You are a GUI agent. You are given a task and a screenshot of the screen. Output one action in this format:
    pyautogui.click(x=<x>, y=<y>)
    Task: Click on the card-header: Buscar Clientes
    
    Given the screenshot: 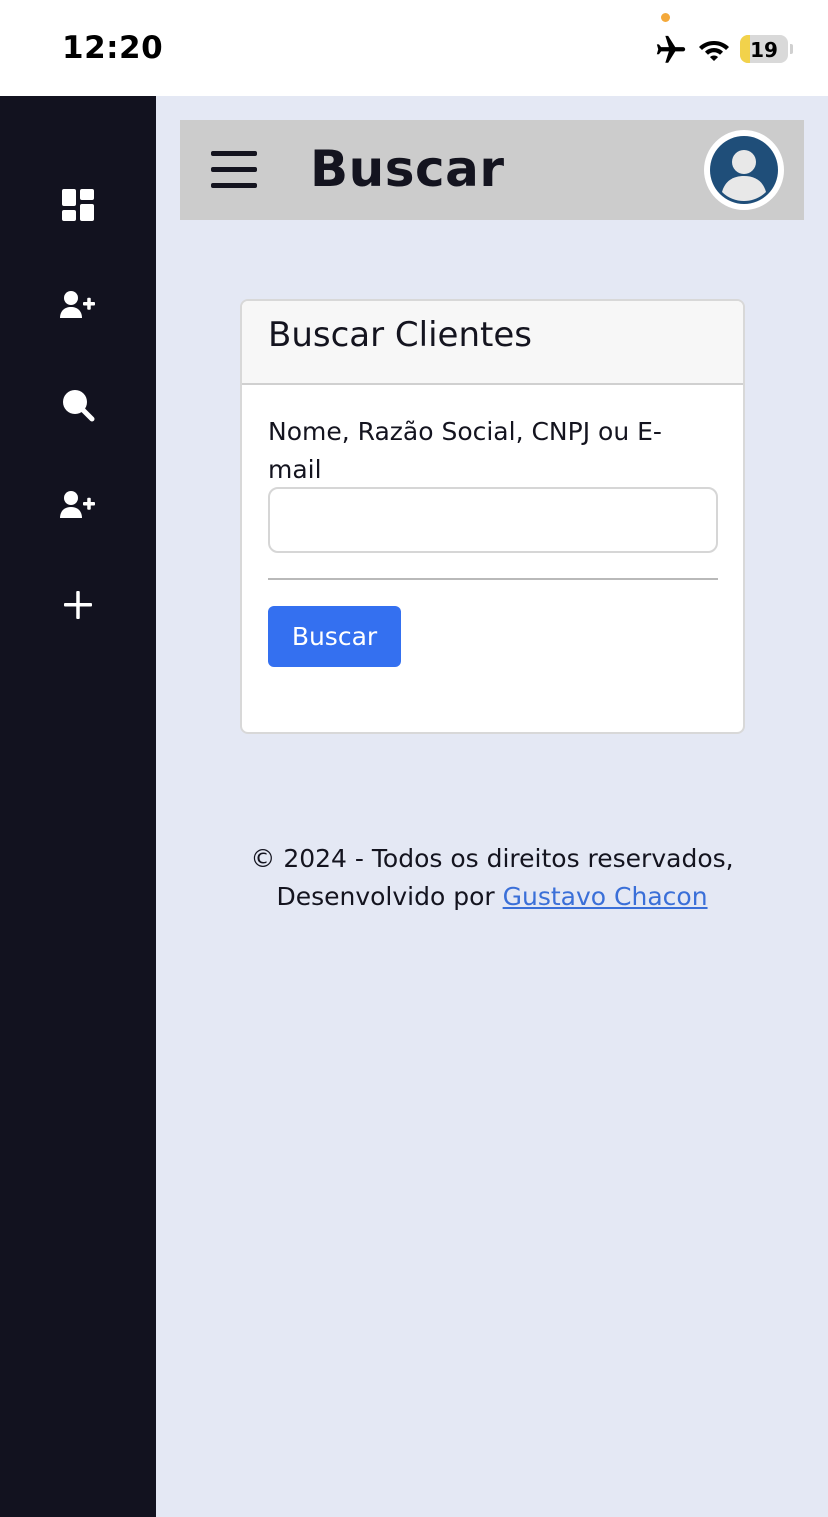 What is the action you would take?
    pyautogui.click(x=492, y=343)
    